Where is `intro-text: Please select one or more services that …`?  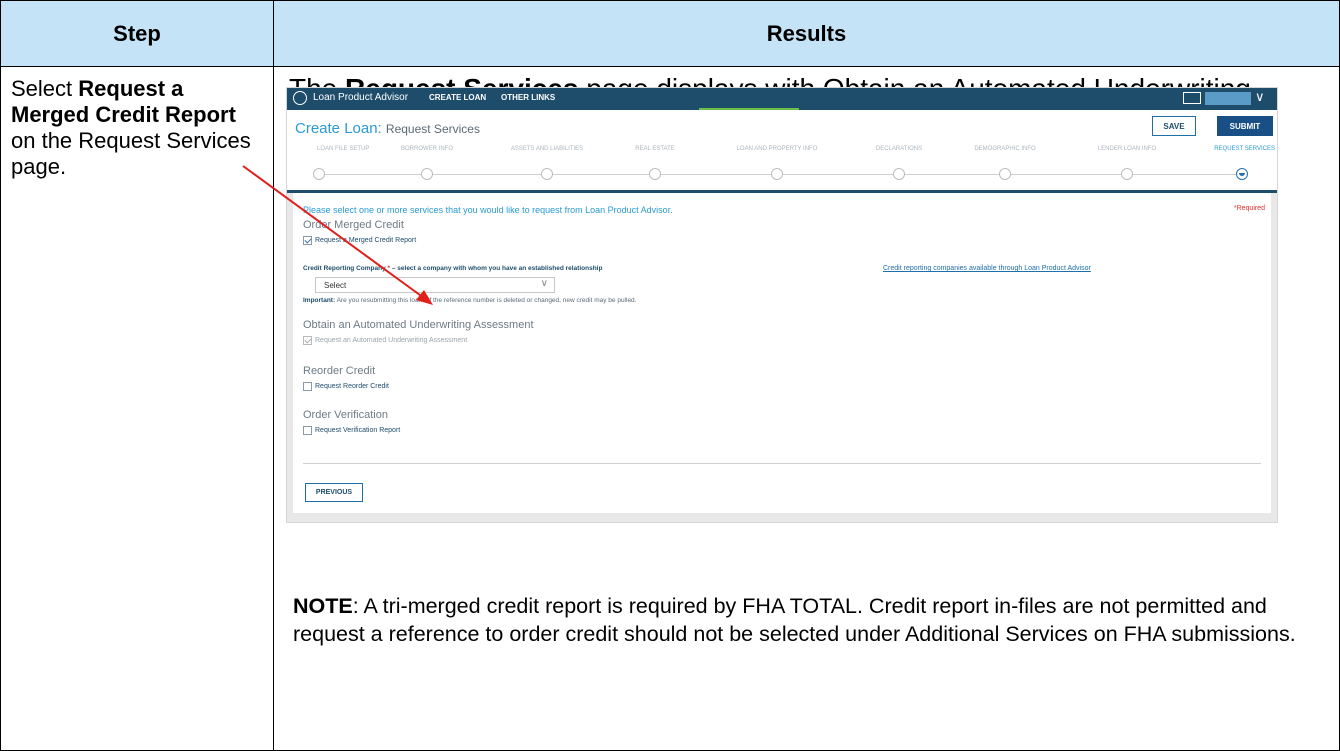
intro-text: Please select one or more services that … is located at coordinates (488, 210).